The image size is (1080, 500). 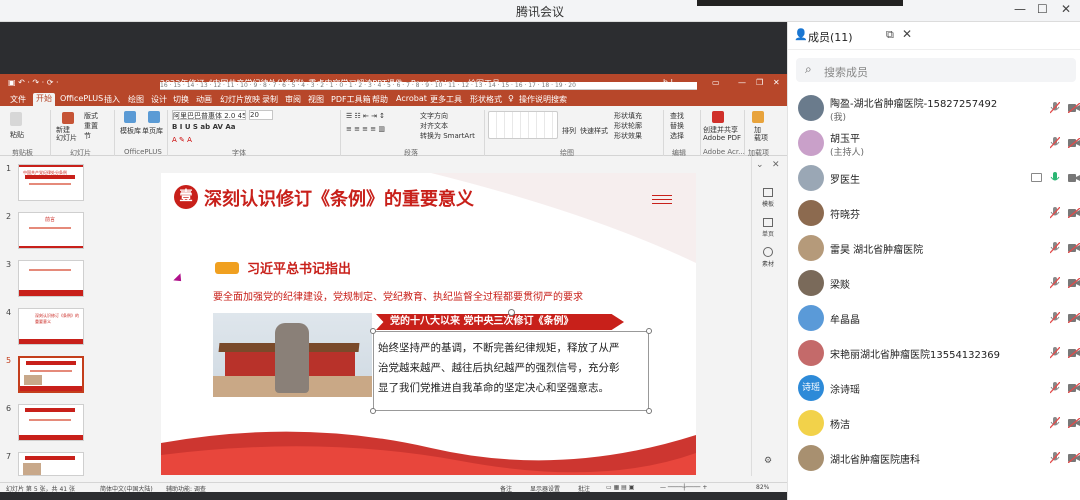 I want to click on member-row: 罗医生, so click(x=934, y=179).